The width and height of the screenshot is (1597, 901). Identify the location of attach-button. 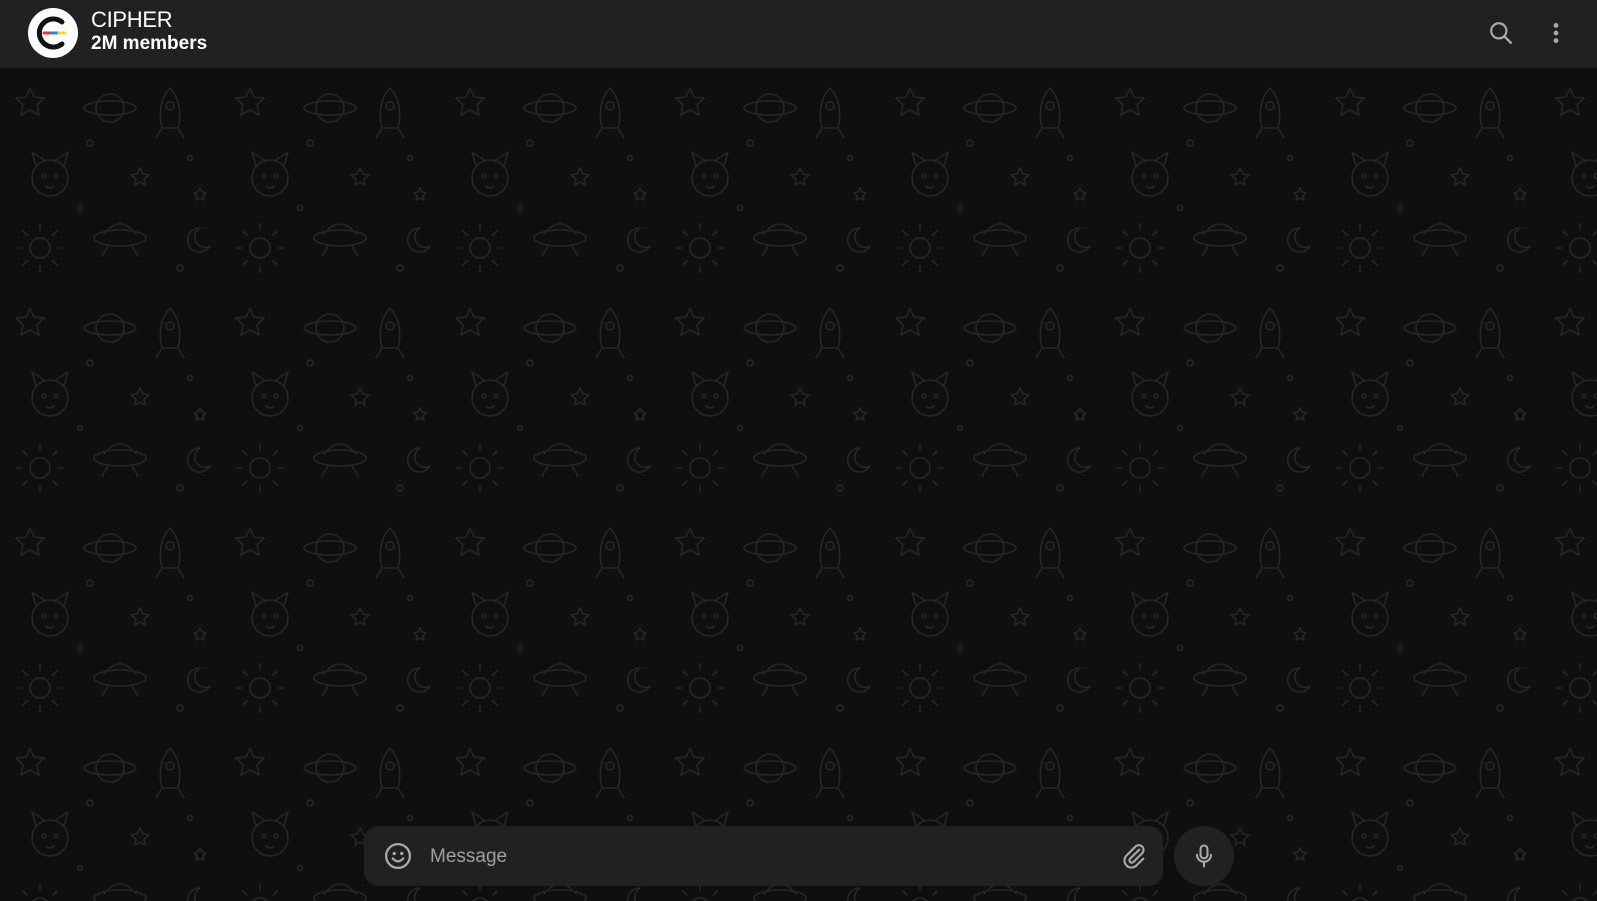
(1134, 856).